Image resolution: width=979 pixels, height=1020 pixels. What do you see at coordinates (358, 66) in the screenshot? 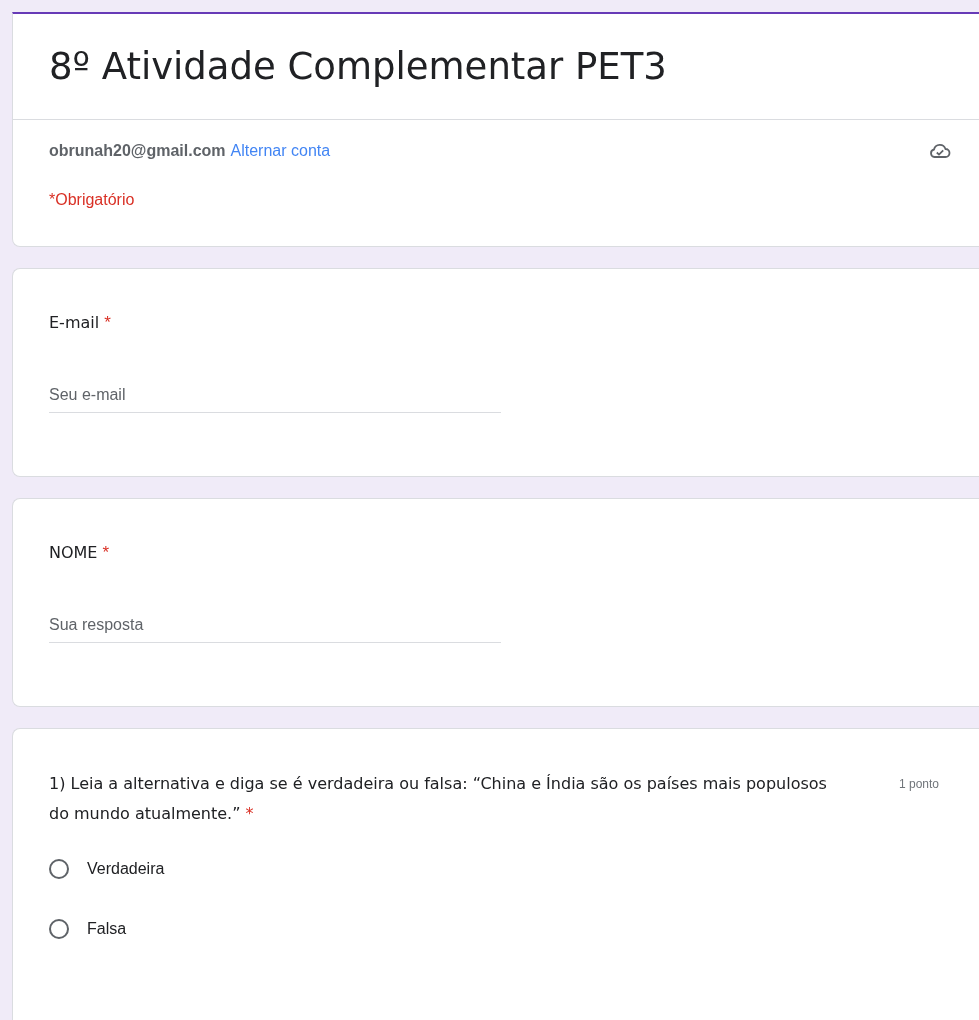
I see `form-title: 8º Atividade Complementar PET3` at bounding box center [358, 66].